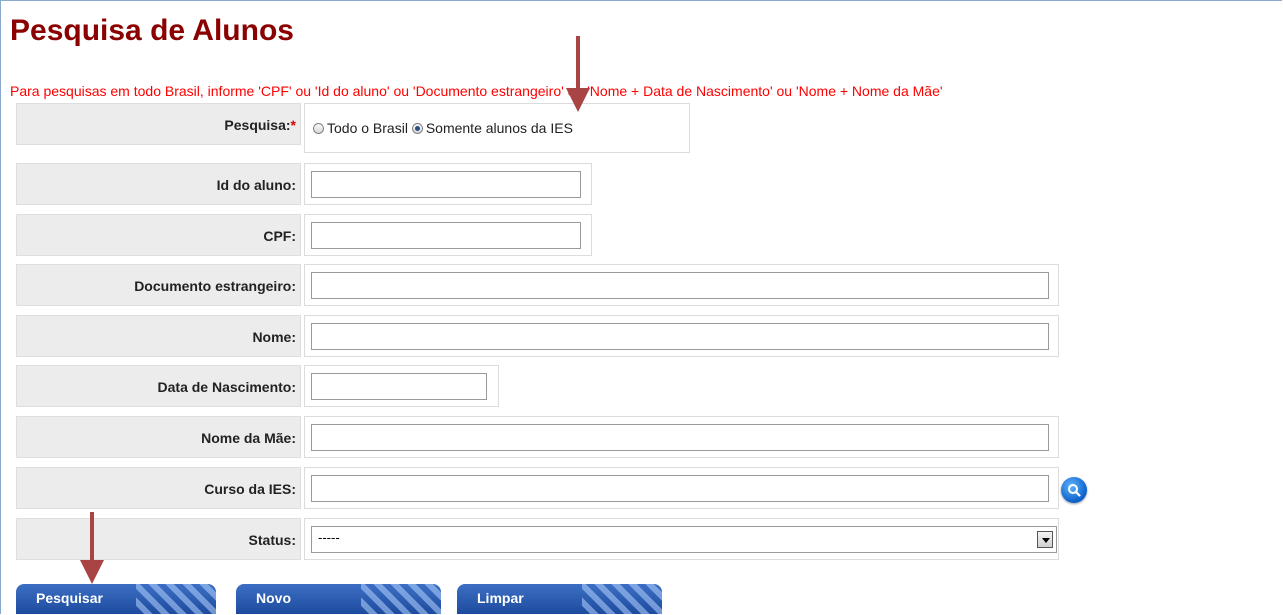 The width and height of the screenshot is (1283, 615). Describe the element at coordinates (279, 236) in the screenshot. I see `cpf-label: CPF:` at that location.